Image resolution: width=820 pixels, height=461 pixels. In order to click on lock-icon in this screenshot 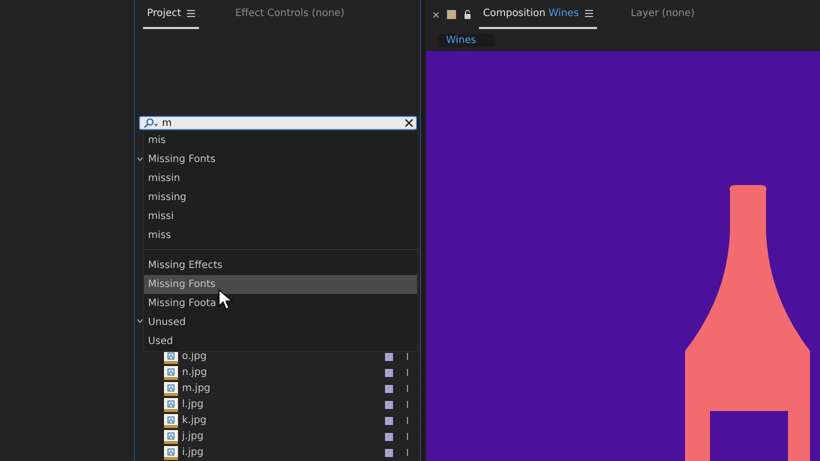, I will do `click(467, 14)`.